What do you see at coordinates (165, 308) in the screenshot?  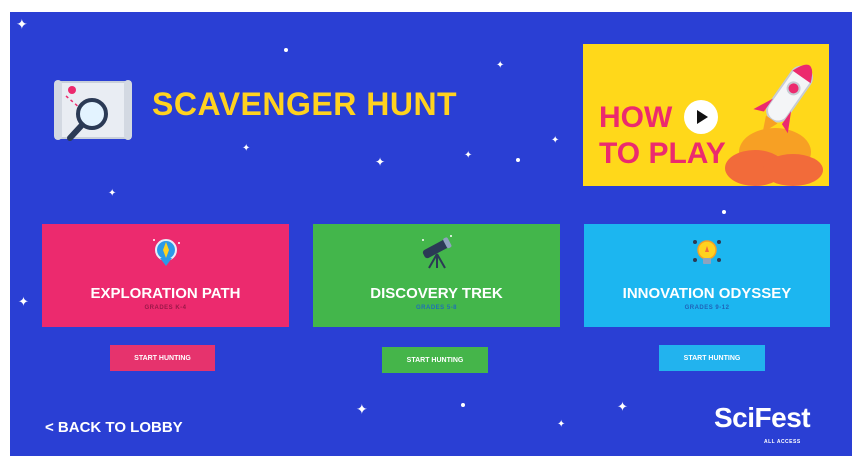 I see `card-grade-level: GRADES K-4` at bounding box center [165, 308].